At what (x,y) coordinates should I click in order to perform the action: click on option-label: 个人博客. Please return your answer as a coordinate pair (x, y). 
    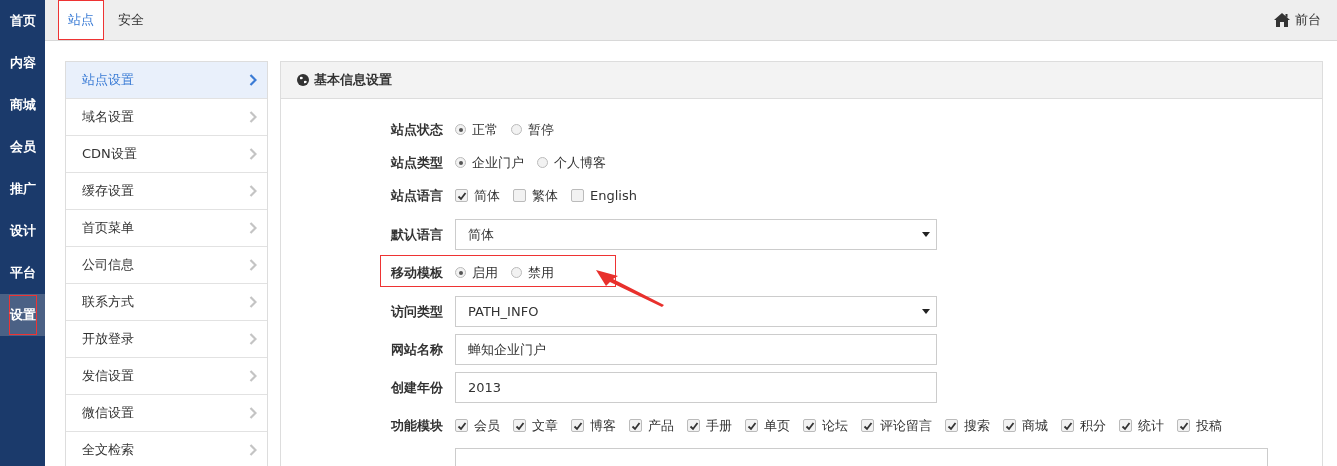
    Looking at the image, I should click on (580, 162).